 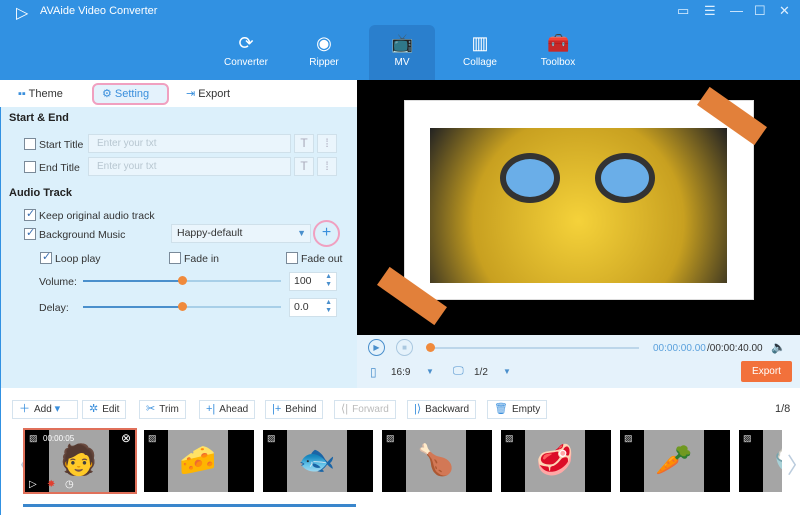 I want to click on backward-button: |⟩ Backward, so click(x=442, y=409).